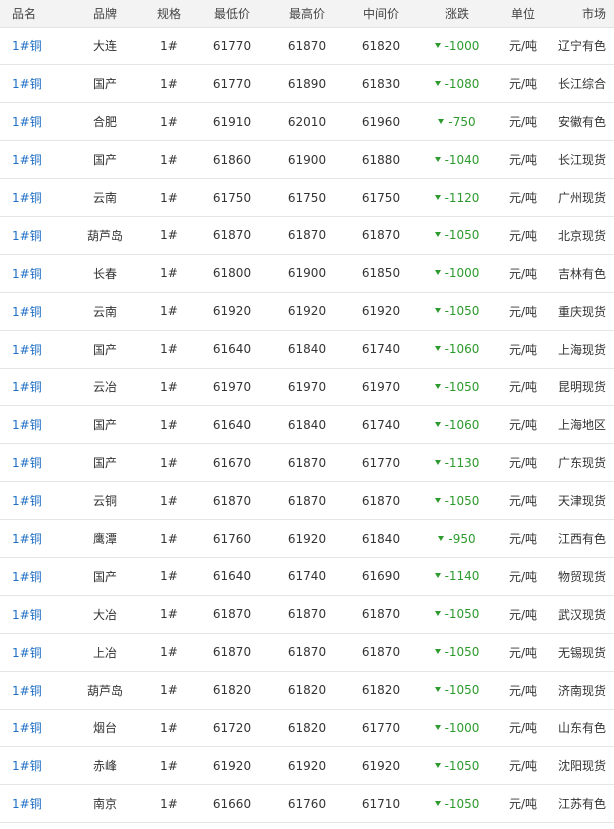  Describe the element at coordinates (307, 766) in the screenshot. I see `table-row: 1#铜 赤峰 1# 61920 61920 61920 -1050 元/吨 沈阳现货` at that location.